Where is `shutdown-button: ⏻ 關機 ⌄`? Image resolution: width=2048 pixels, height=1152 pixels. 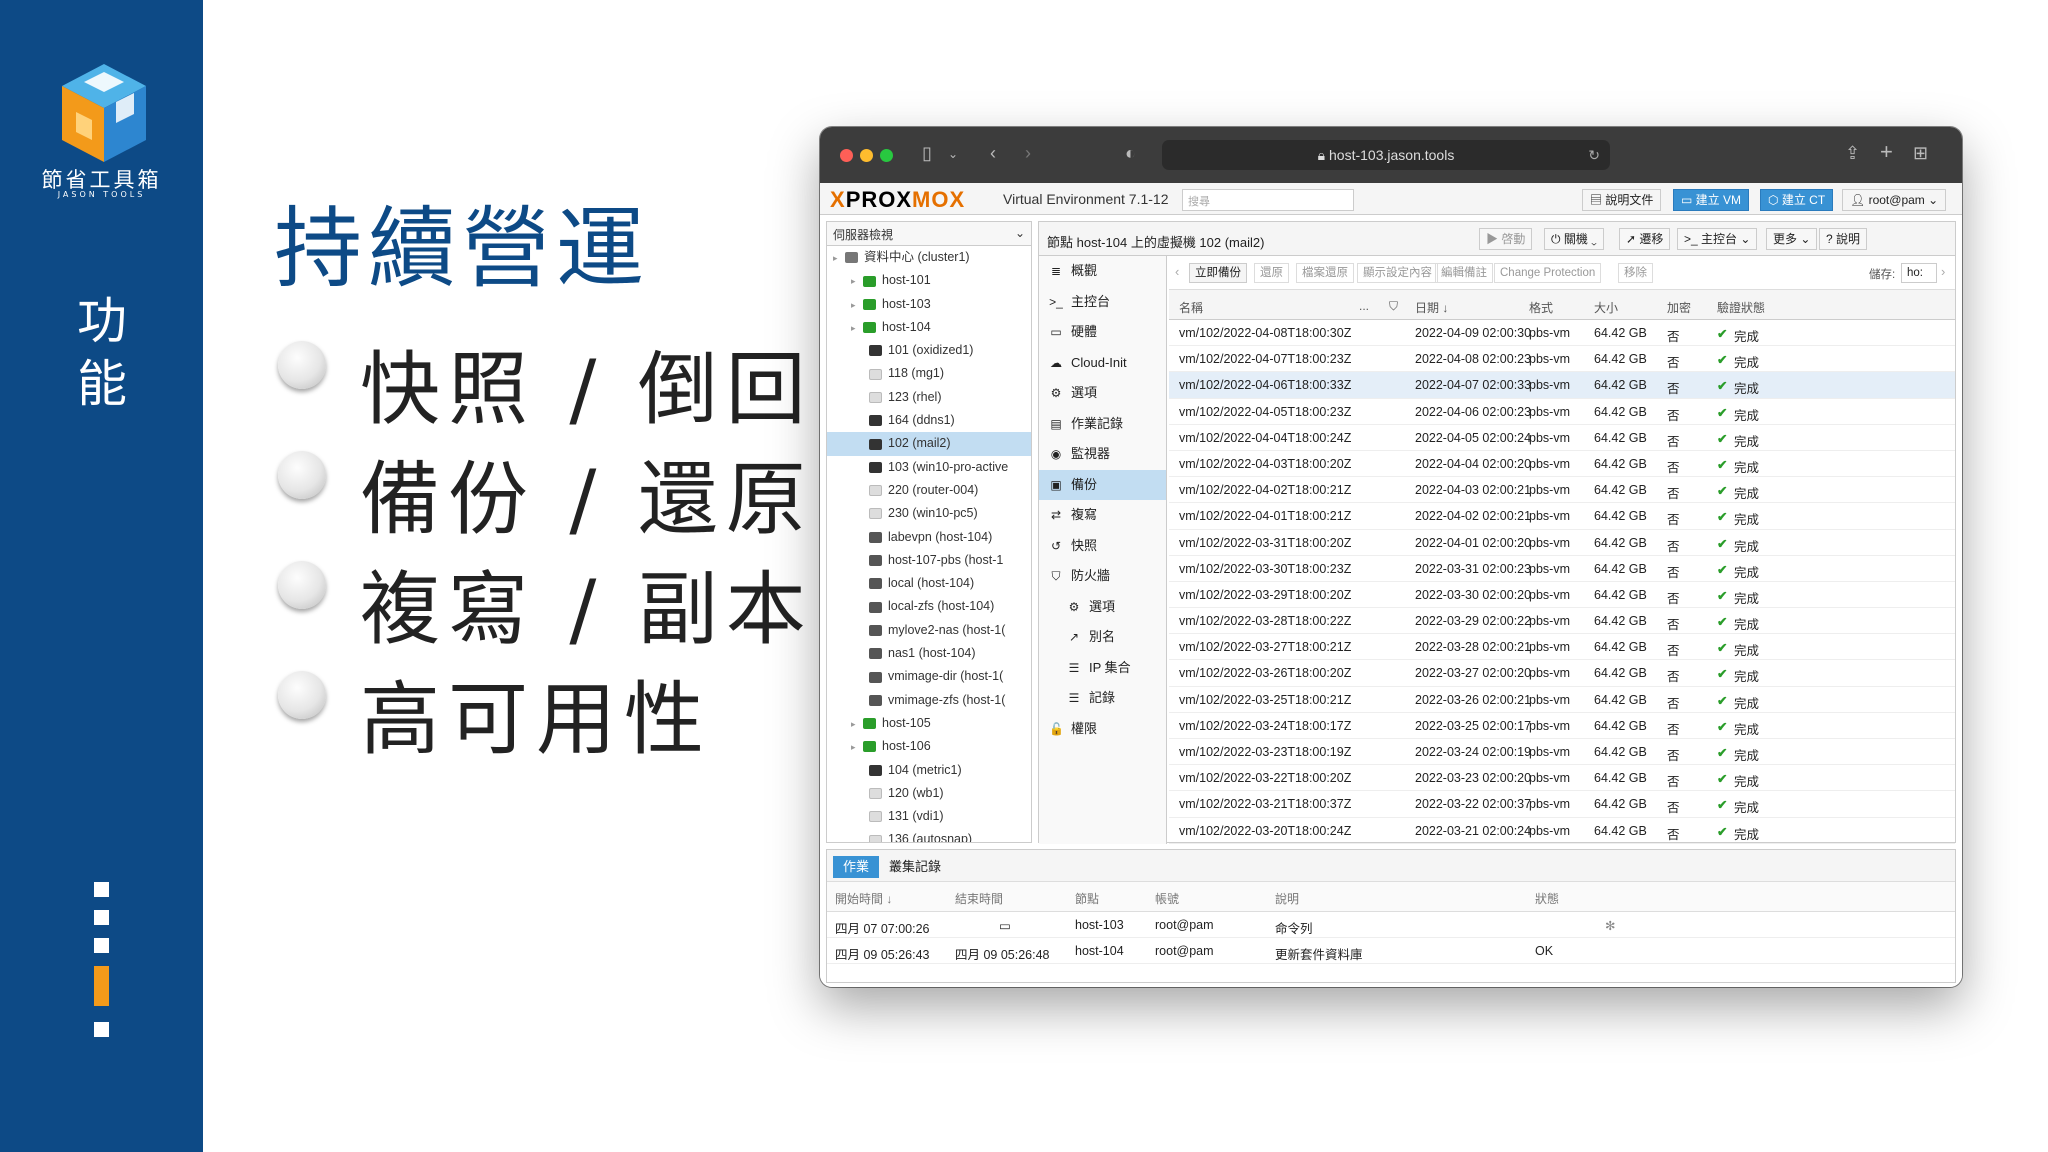 shutdown-button: ⏻ 關機 ⌄ is located at coordinates (1574, 239).